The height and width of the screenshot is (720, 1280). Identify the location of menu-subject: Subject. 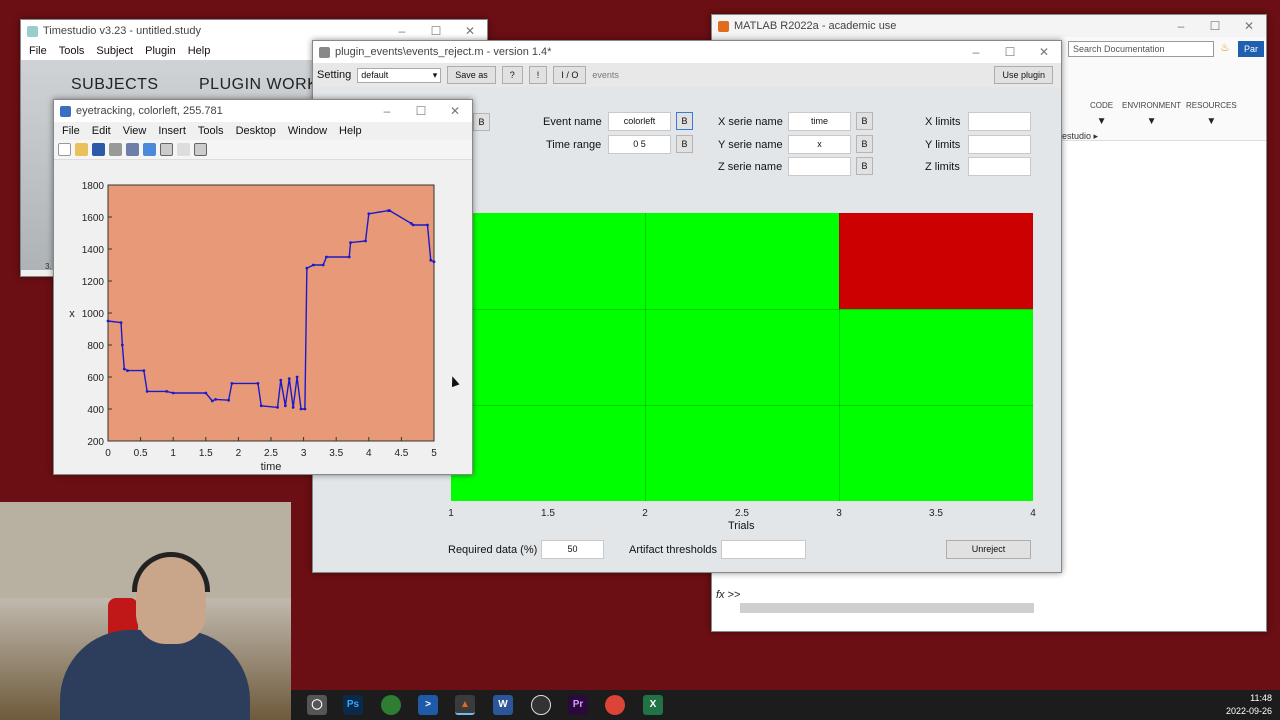
(114, 51).